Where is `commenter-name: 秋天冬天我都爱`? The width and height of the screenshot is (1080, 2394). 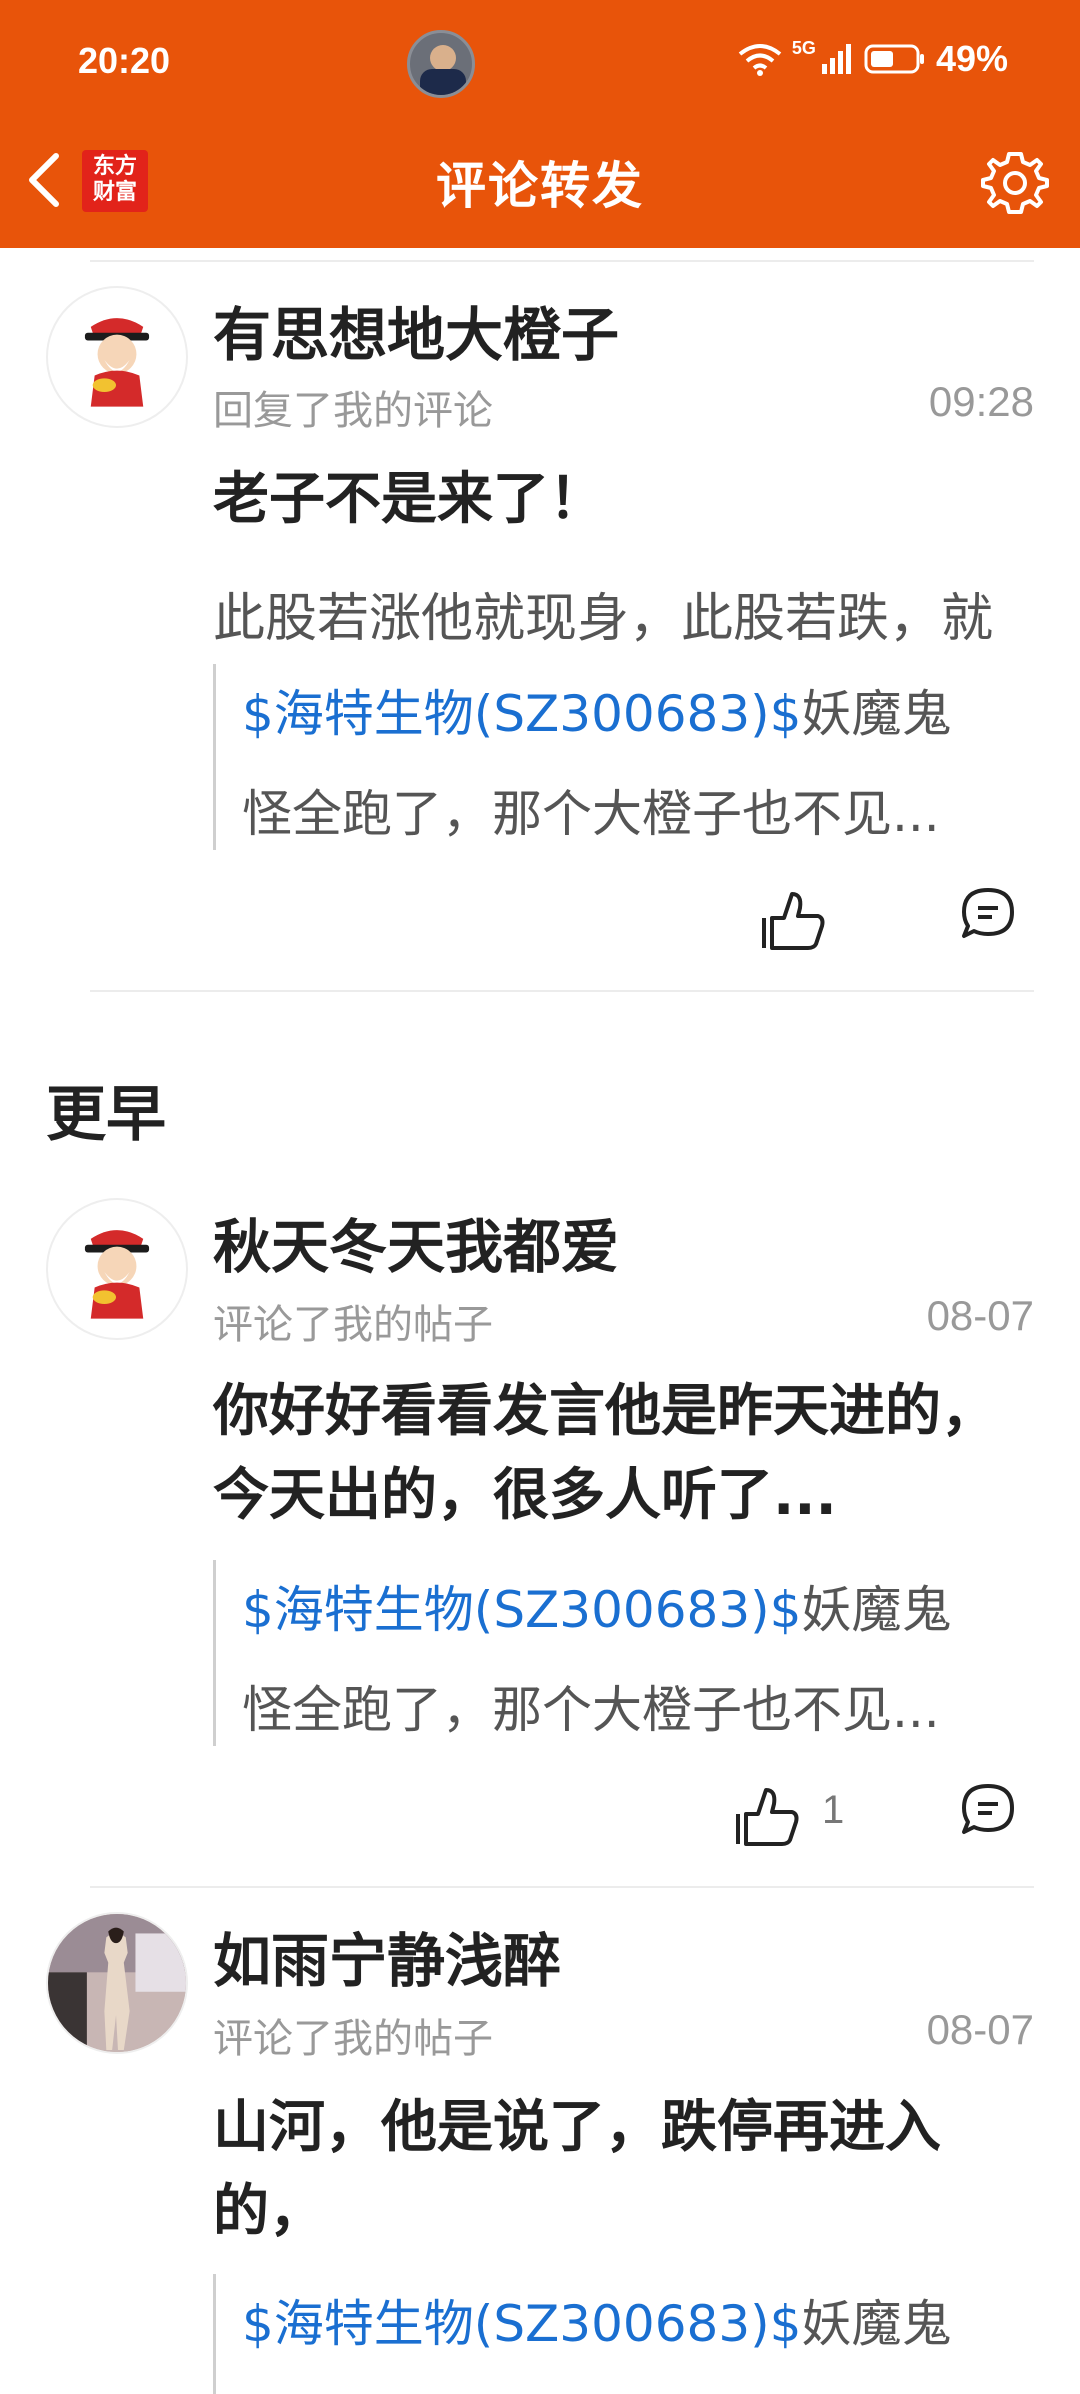
commenter-name: 秋天冬天我都爱 is located at coordinates (416, 1242).